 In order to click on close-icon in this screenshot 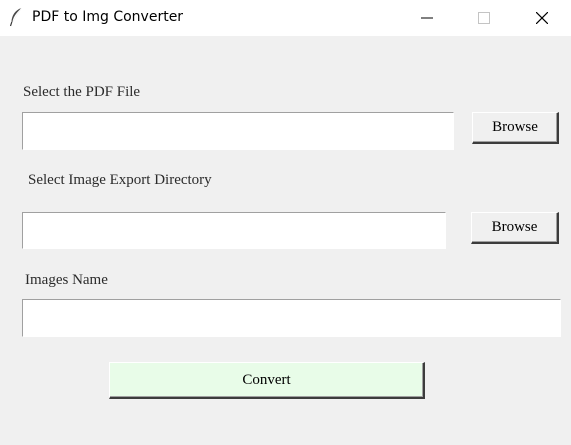, I will do `click(542, 18)`.